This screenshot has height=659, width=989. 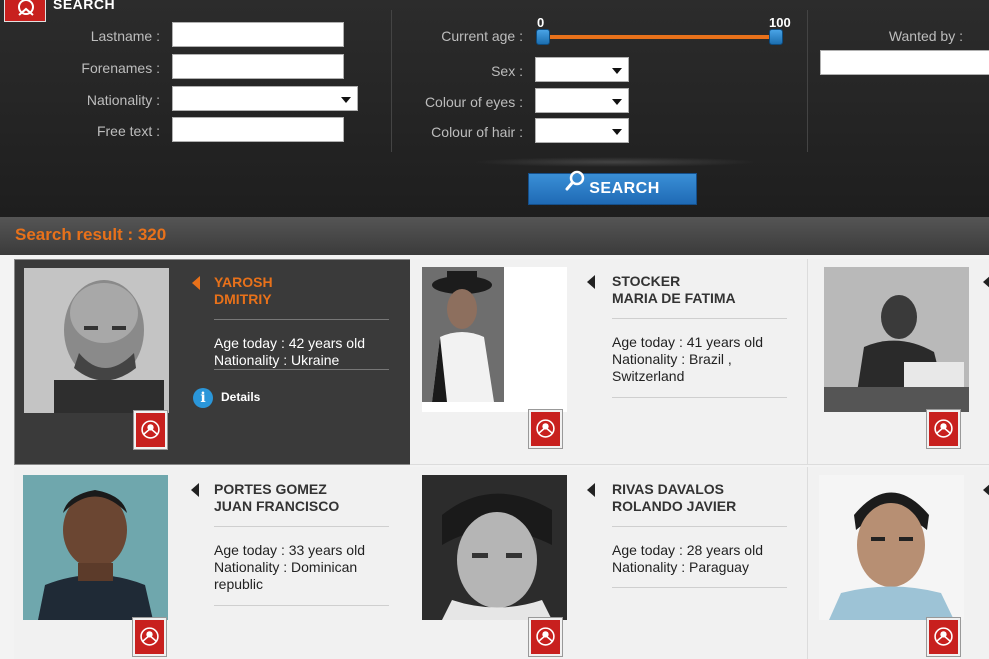 I want to click on info-icon: i, so click(x=203, y=398).